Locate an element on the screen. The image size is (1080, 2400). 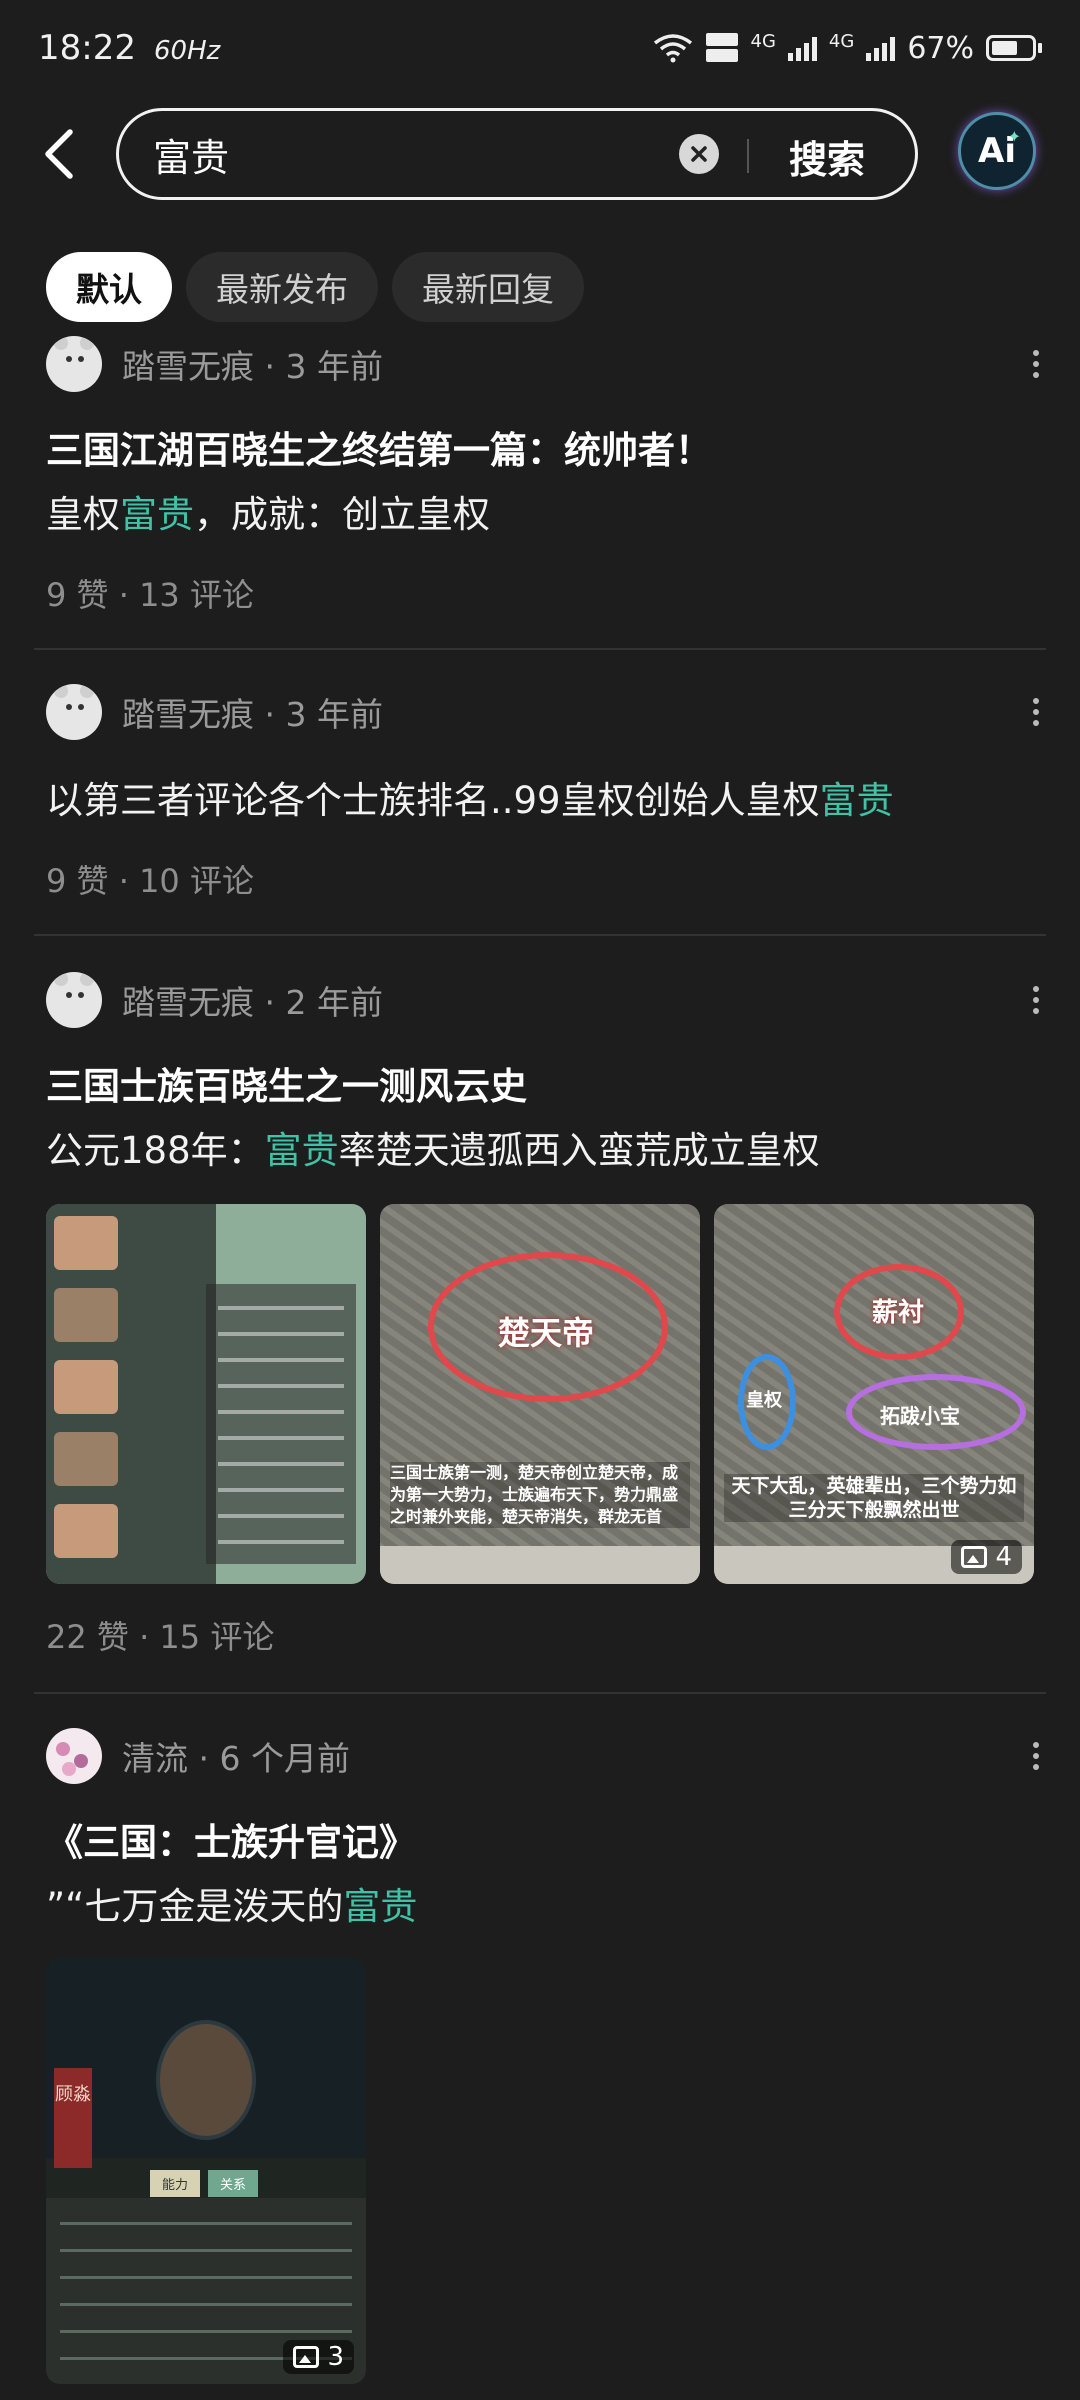
filter-latest-reply: 最新回复 is located at coordinates (488, 287).